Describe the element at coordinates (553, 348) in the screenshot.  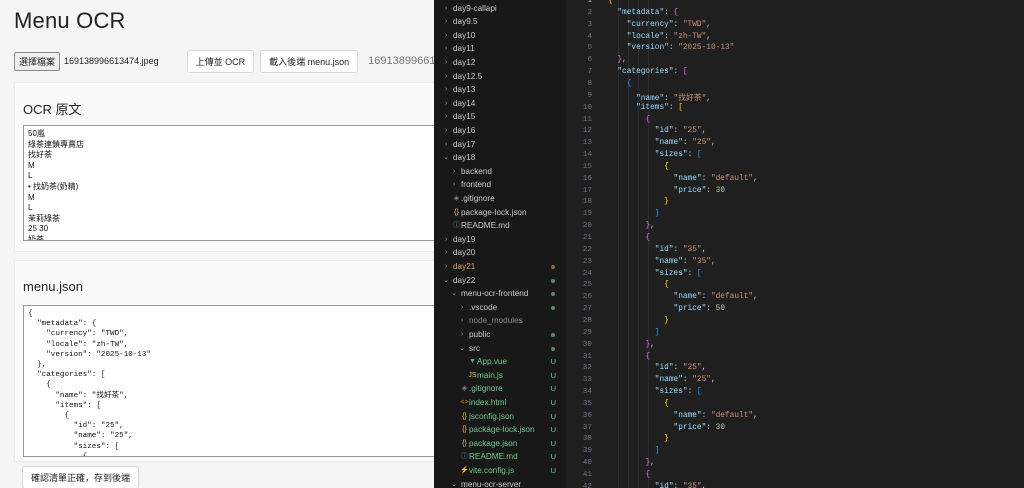
I see `modified-dot-icon` at that location.